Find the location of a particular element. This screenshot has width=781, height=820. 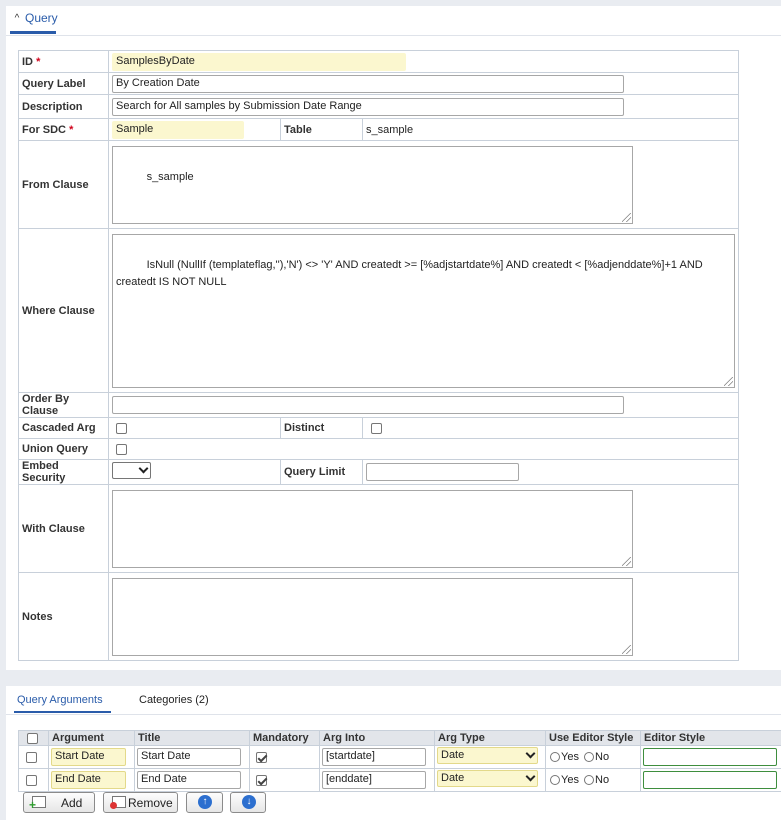

arrow-down-icon: ↓ is located at coordinates (249, 802).